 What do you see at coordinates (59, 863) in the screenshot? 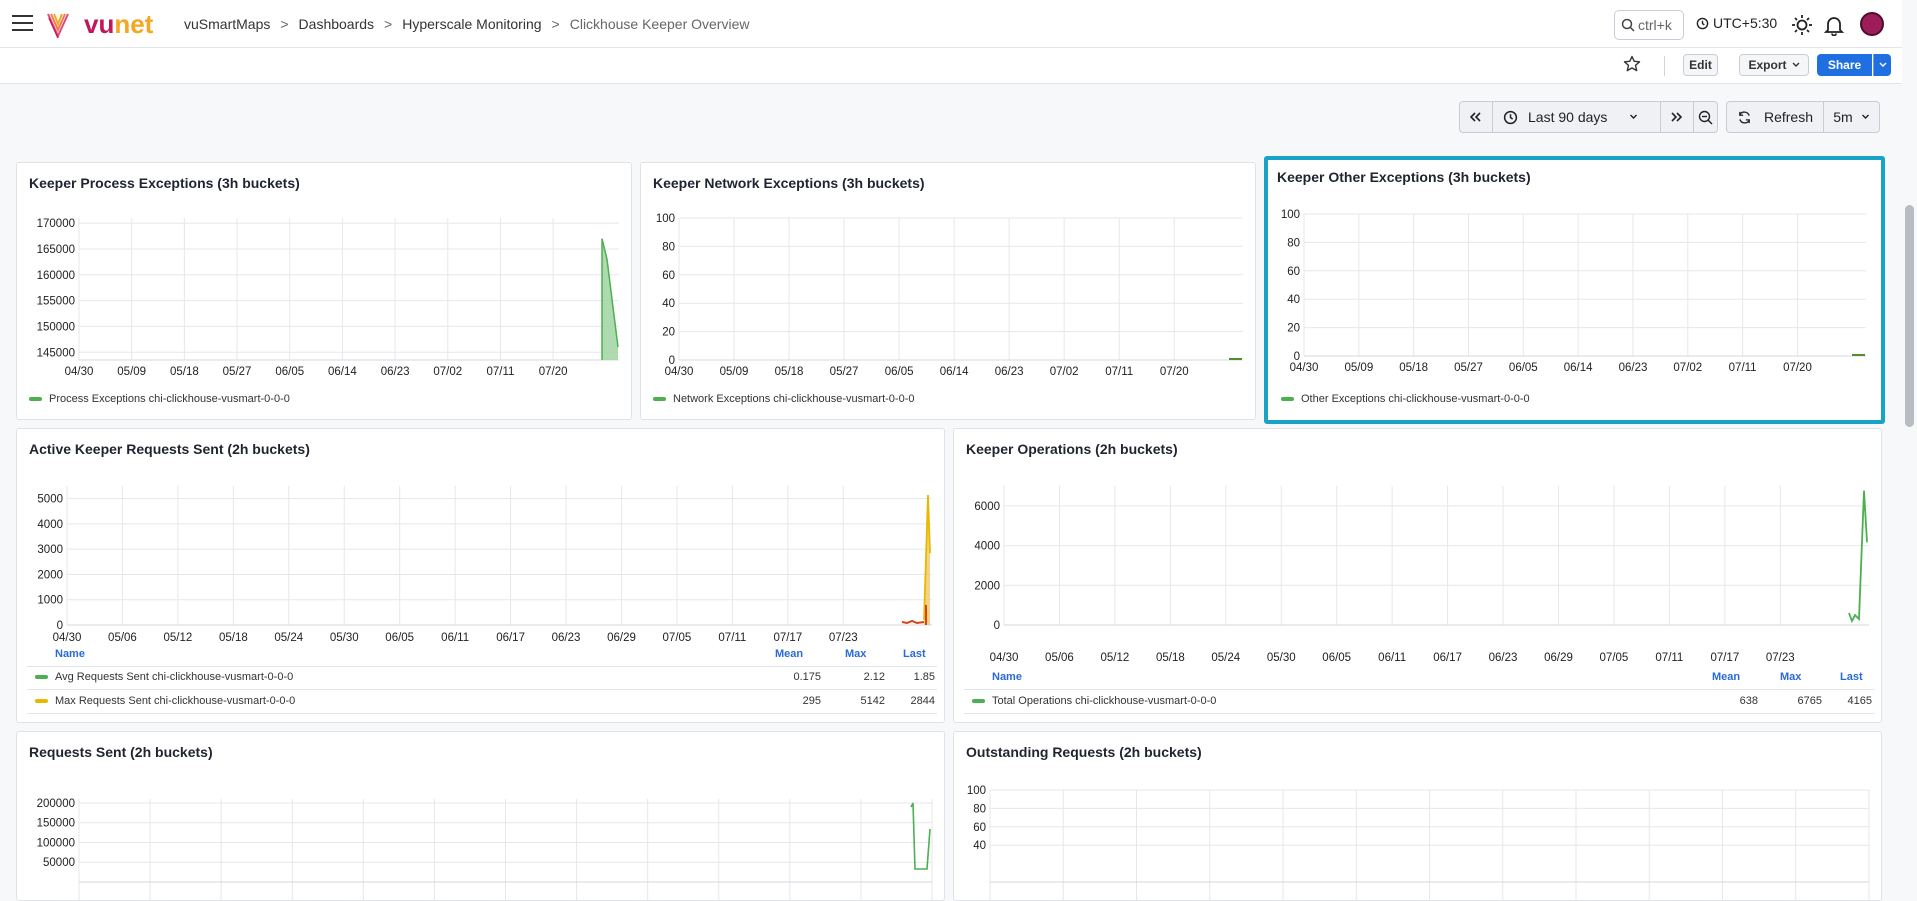
I see `y-tick-label: 50000` at bounding box center [59, 863].